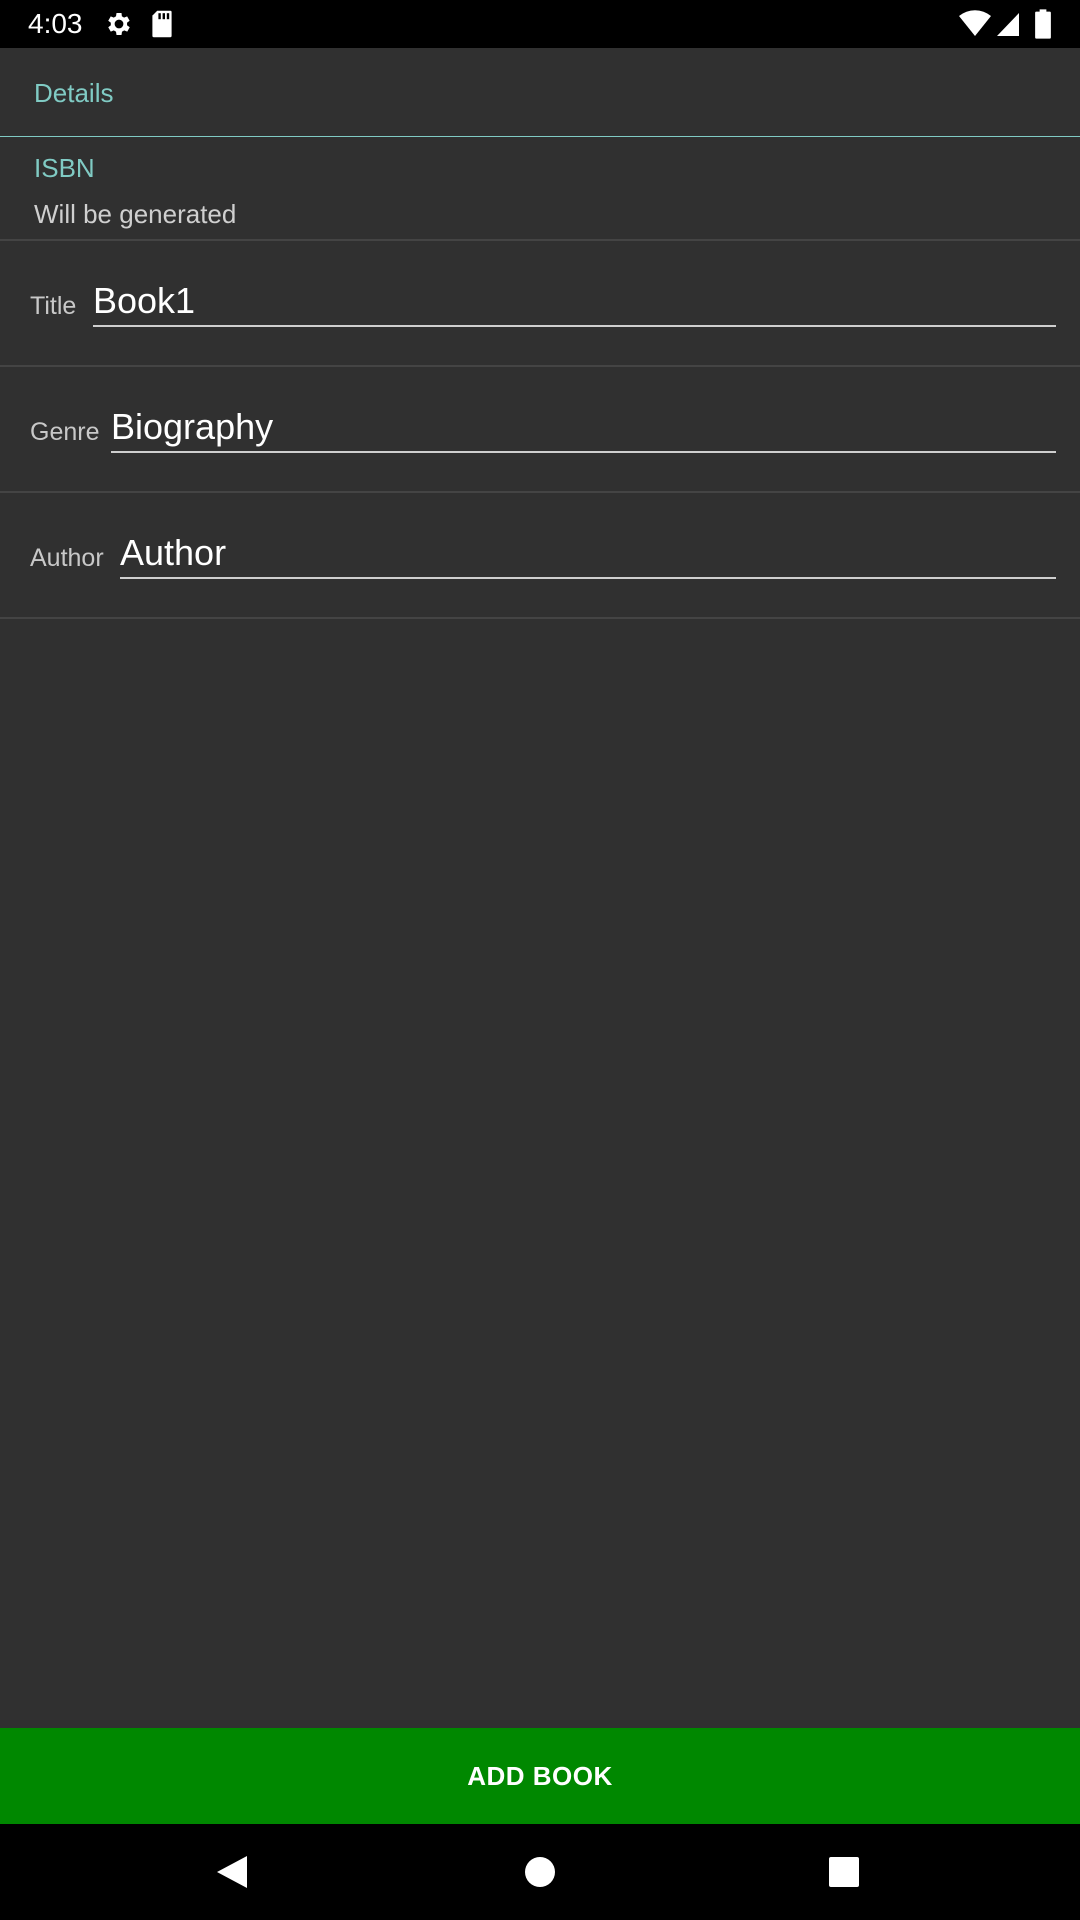 The height and width of the screenshot is (1920, 1080). What do you see at coordinates (844, 1872) in the screenshot?
I see `recents-icon` at bounding box center [844, 1872].